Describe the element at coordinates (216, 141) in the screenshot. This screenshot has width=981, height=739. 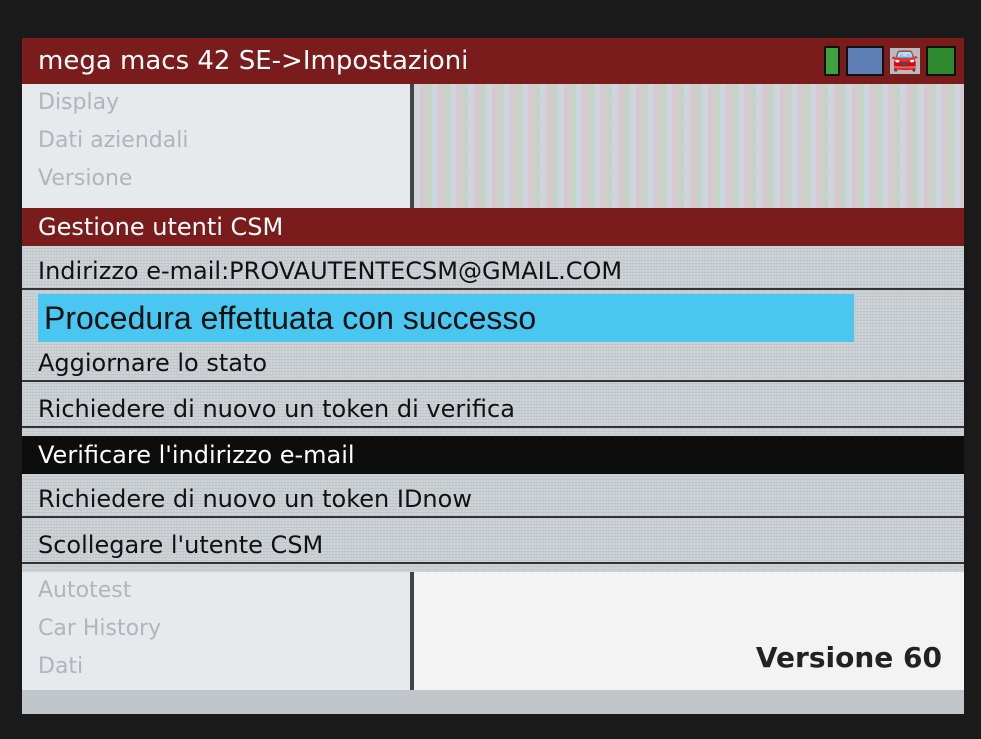
I see `menu-item-company-data: Dati aziendali` at that location.